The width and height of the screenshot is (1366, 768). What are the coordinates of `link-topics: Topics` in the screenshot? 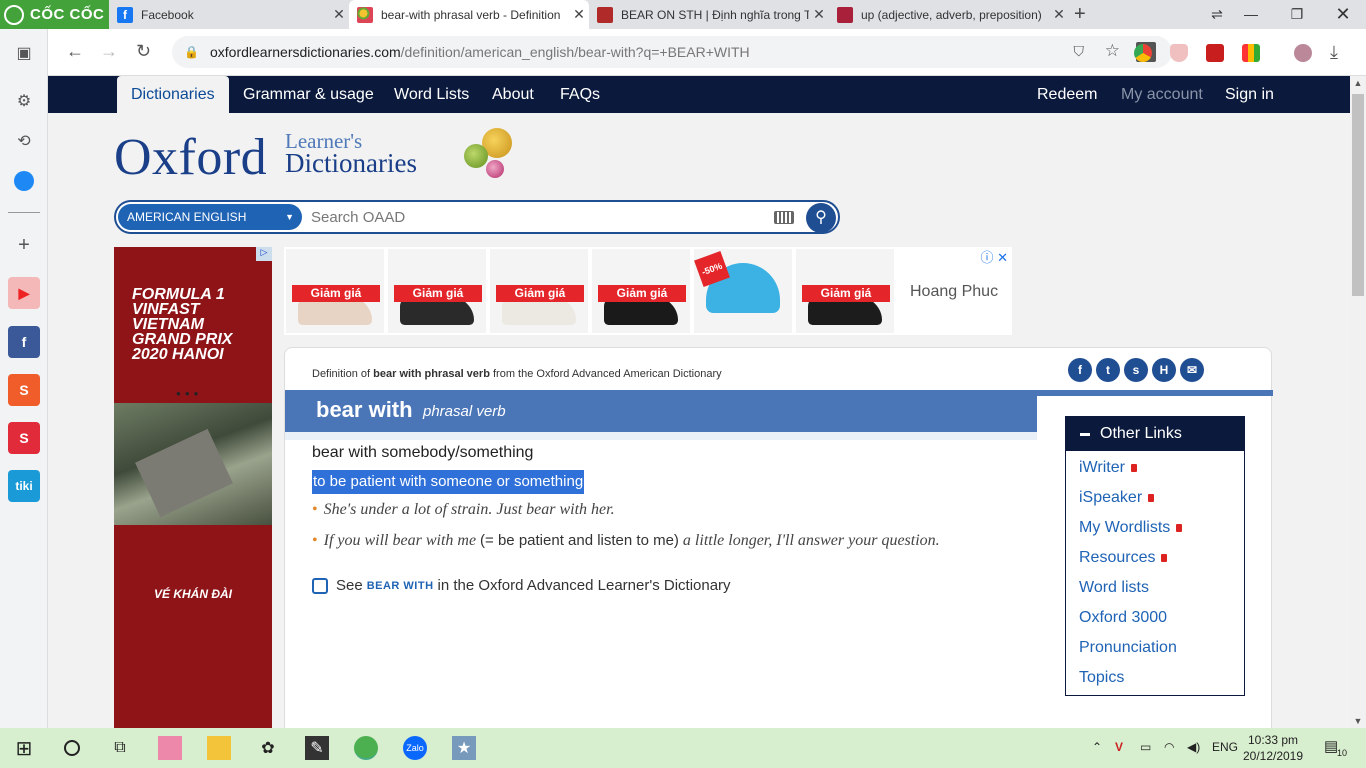 It's located at (1101, 678).